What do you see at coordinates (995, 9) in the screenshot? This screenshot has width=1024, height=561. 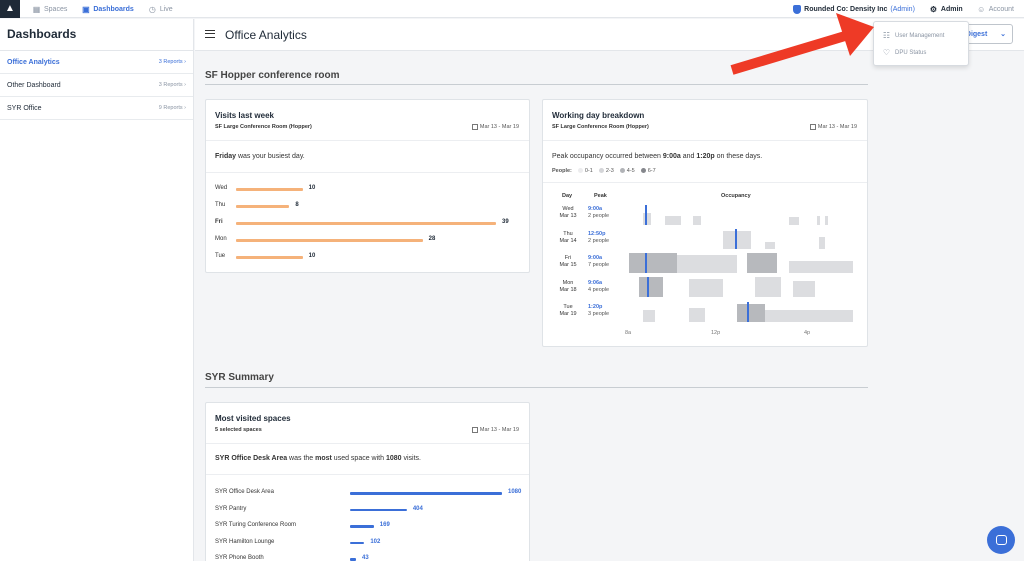 I see `account-button: ☺ Account` at bounding box center [995, 9].